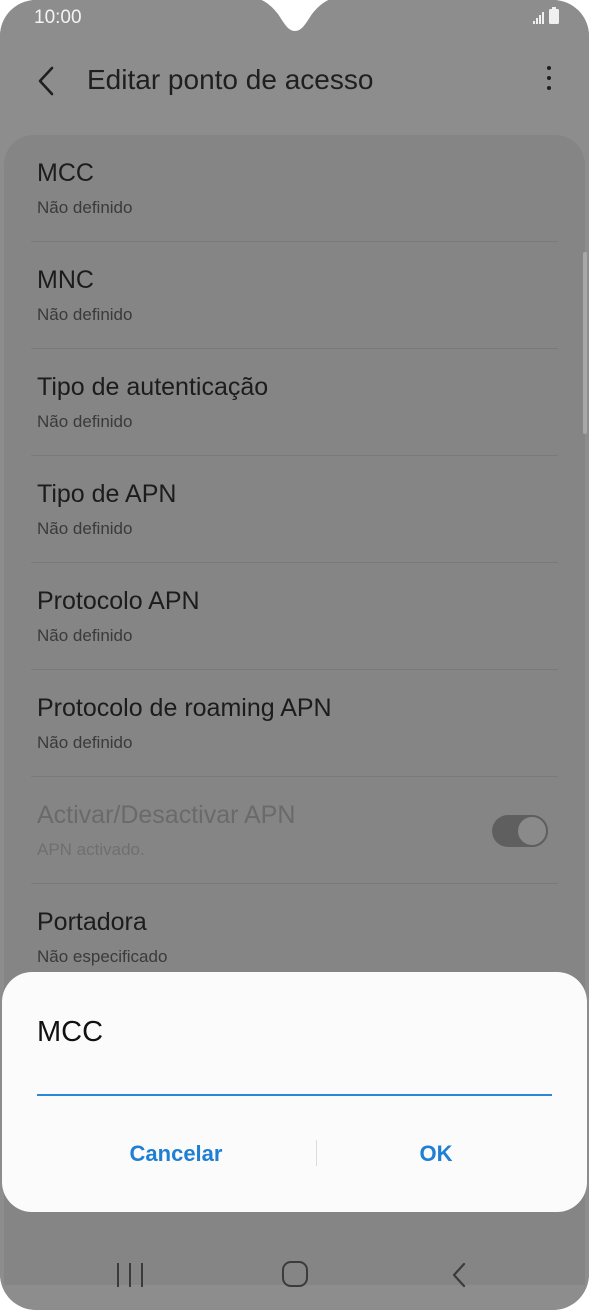 The width and height of the screenshot is (589, 1310). Describe the element at coordinates (118, 601) in the screenshot. I see `setting-title: Protocolo APN` at that location.